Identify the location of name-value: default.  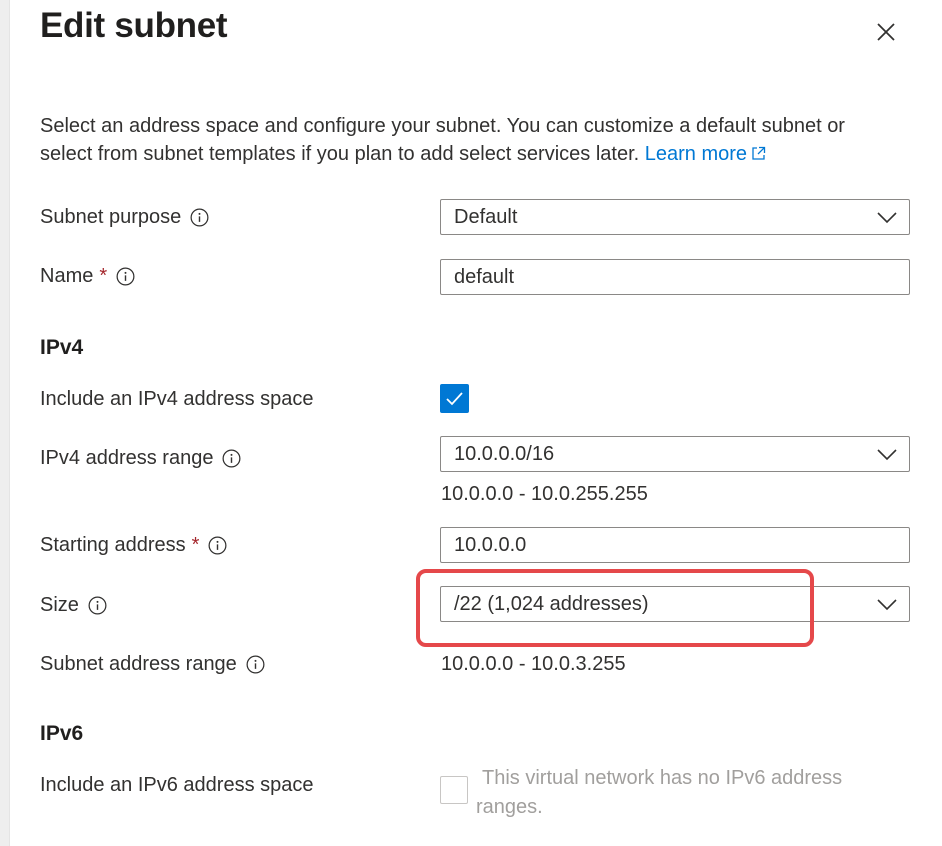
(484, 276).